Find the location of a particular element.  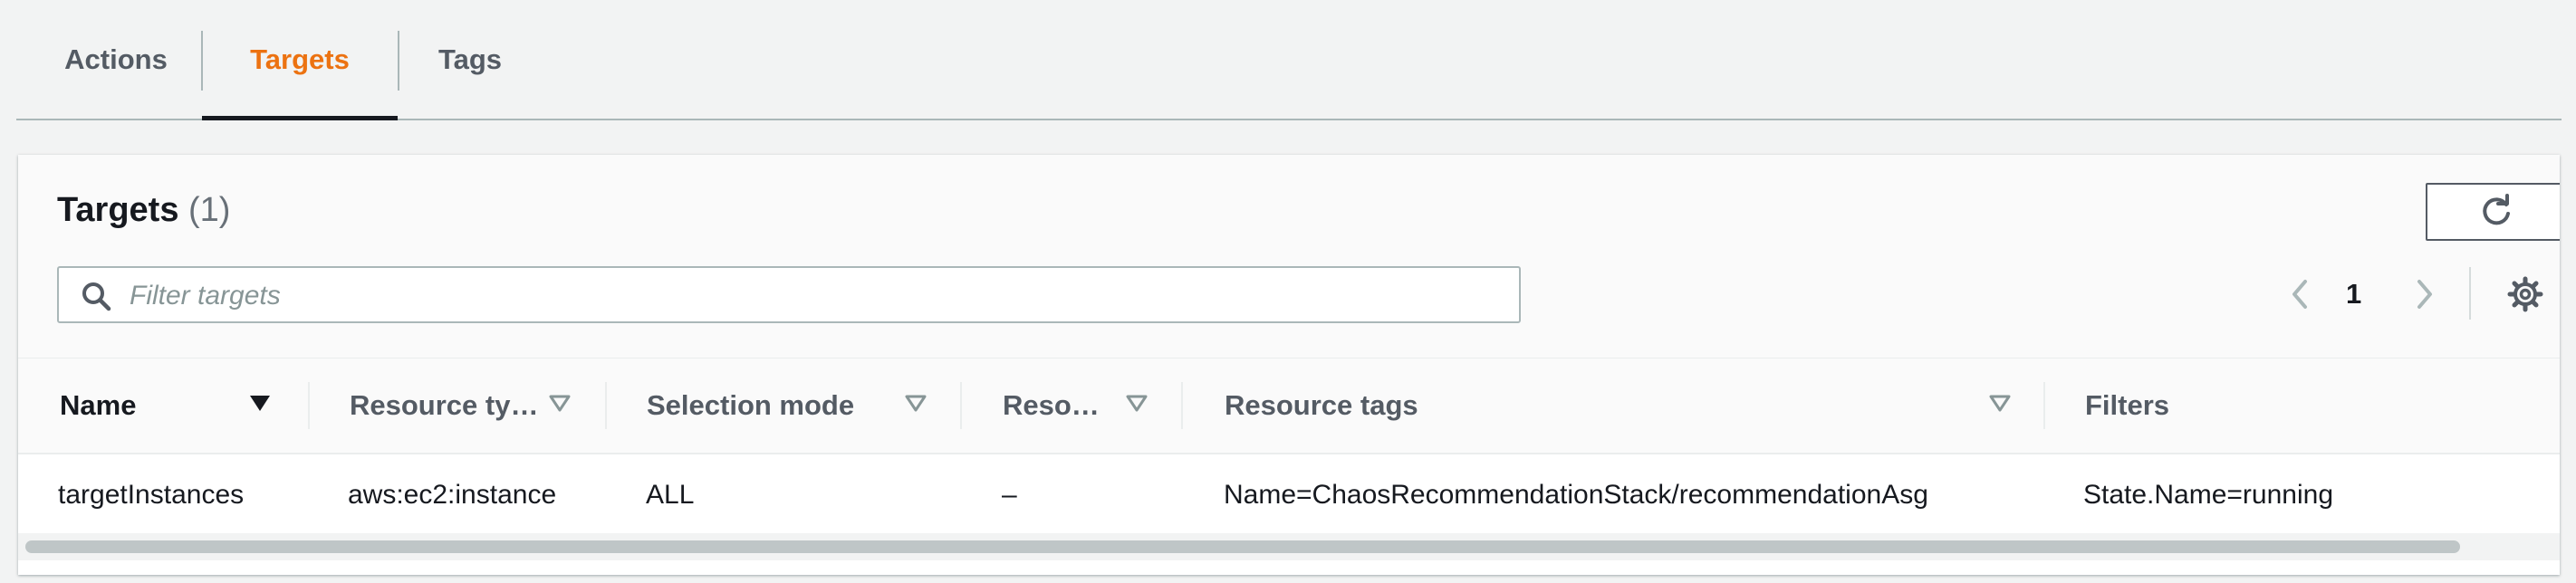

gear-icon is located at coordinates (2525, 294).